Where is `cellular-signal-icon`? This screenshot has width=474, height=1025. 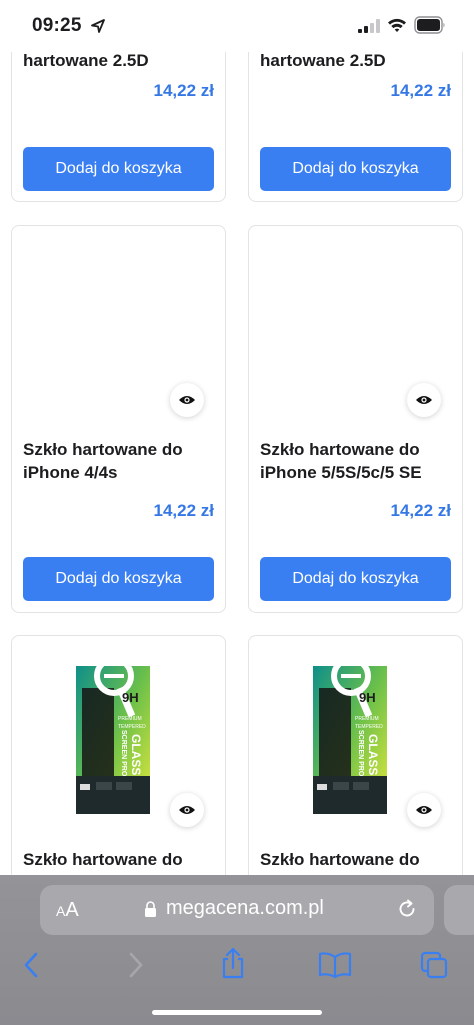
cellular-signal-icon is located at coordinates (369, 26).